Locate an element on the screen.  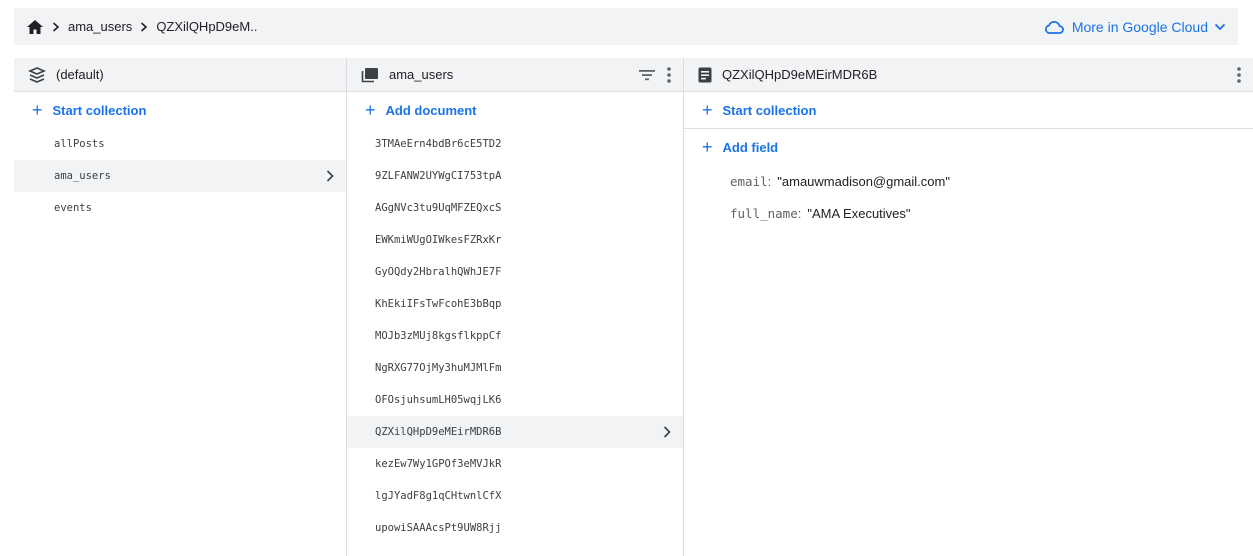
field-value: "AMA Executives" is located at coordinates (859, 213).